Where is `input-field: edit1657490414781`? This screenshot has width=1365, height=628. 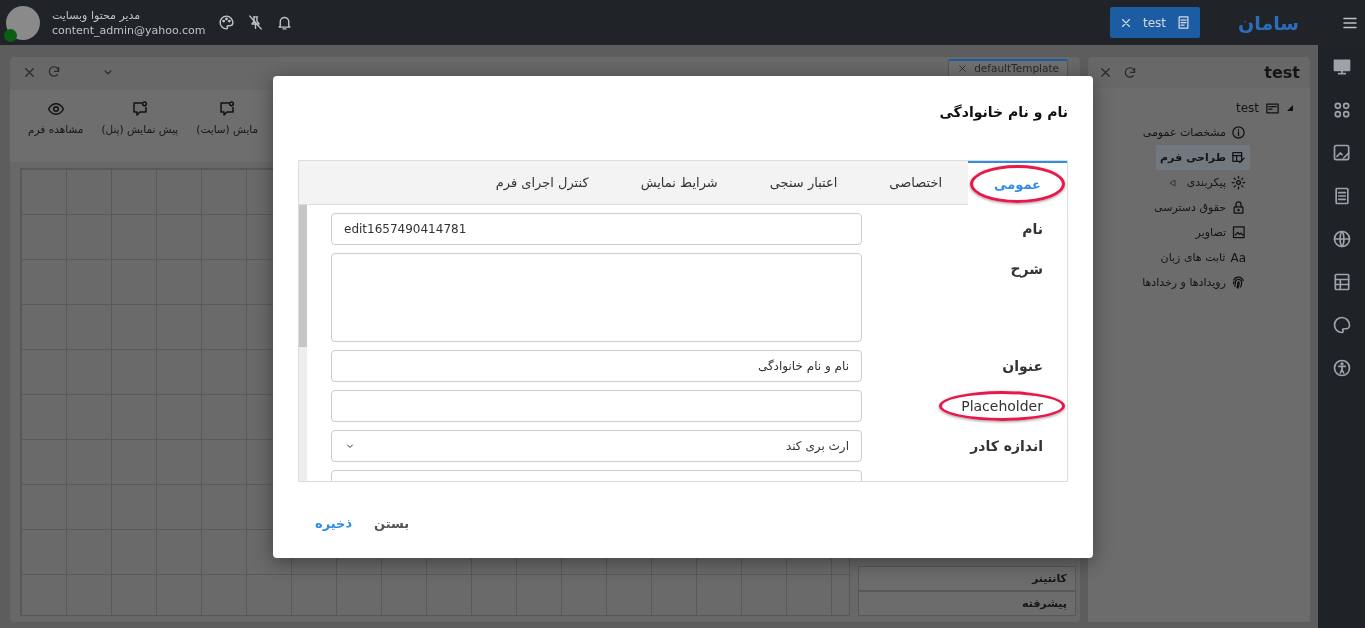 input-field: edit1657490414781 is located at coordinates (596, 229).